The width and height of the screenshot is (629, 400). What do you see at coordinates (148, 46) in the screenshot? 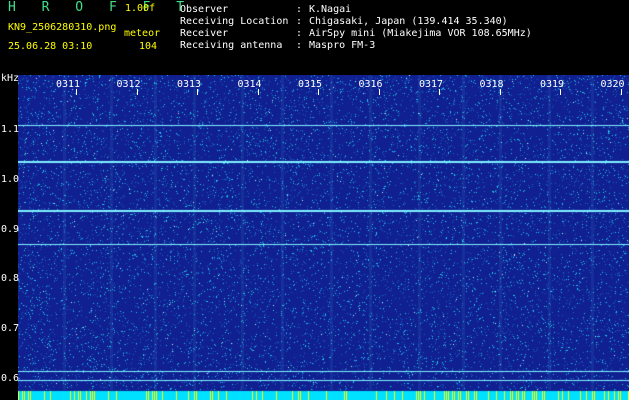
I see `detection-count: 104` at bounding box center [148, 46].